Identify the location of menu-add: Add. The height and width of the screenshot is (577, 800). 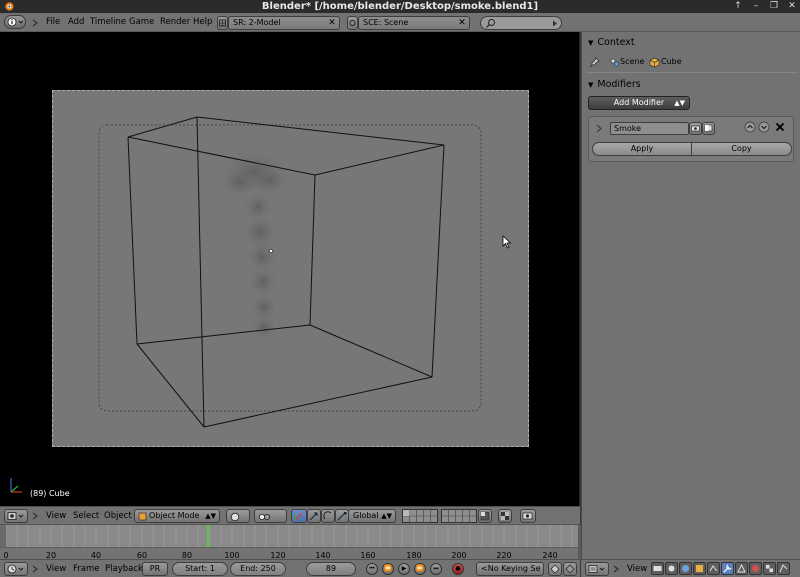
(76, 22).